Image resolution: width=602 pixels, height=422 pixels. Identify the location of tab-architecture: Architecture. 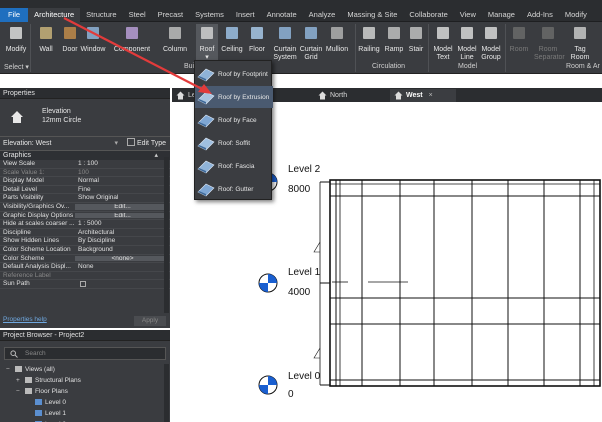
(54, 15).